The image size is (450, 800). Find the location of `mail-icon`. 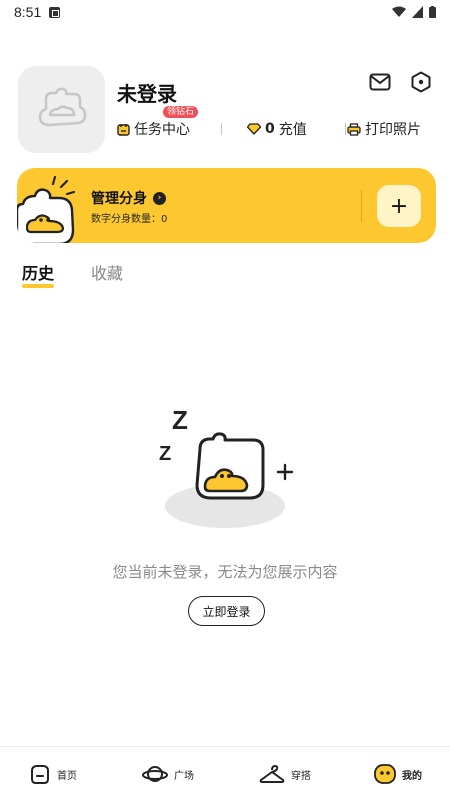

mail-icon is located at coordinates (380, 82).